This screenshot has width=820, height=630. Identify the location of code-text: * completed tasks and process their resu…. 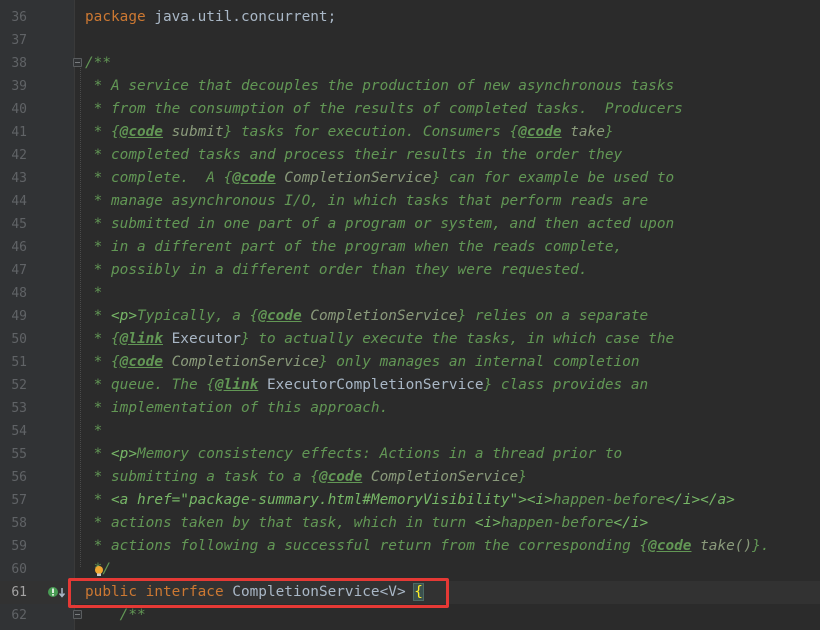
(354, 155).